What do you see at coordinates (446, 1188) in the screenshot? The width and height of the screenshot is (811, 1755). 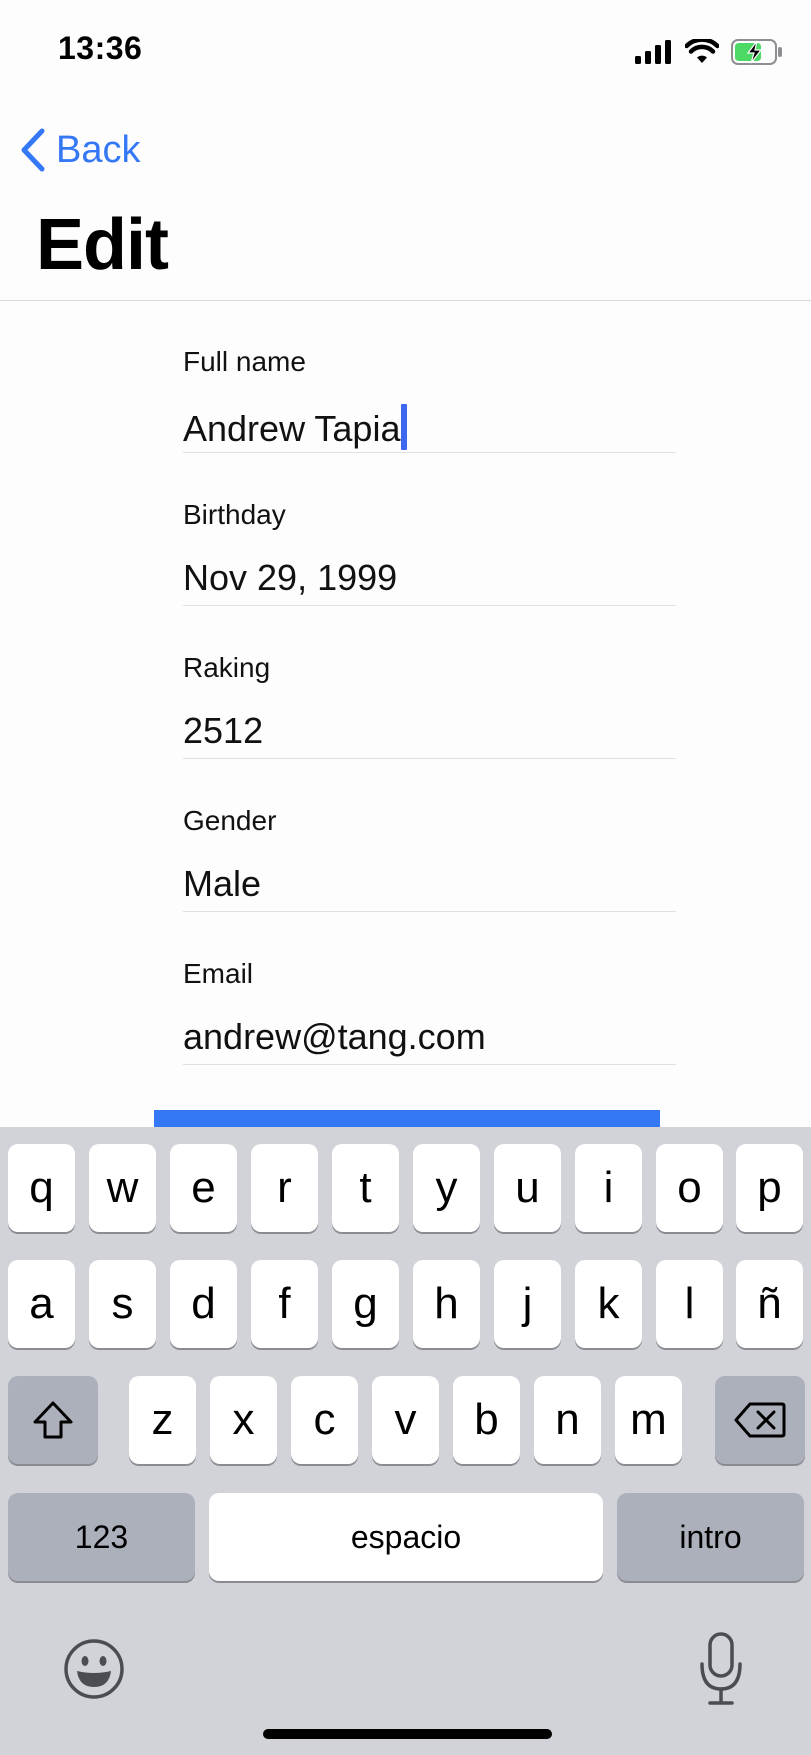 I see `key-y: y` at bounding box center [446, 1188].